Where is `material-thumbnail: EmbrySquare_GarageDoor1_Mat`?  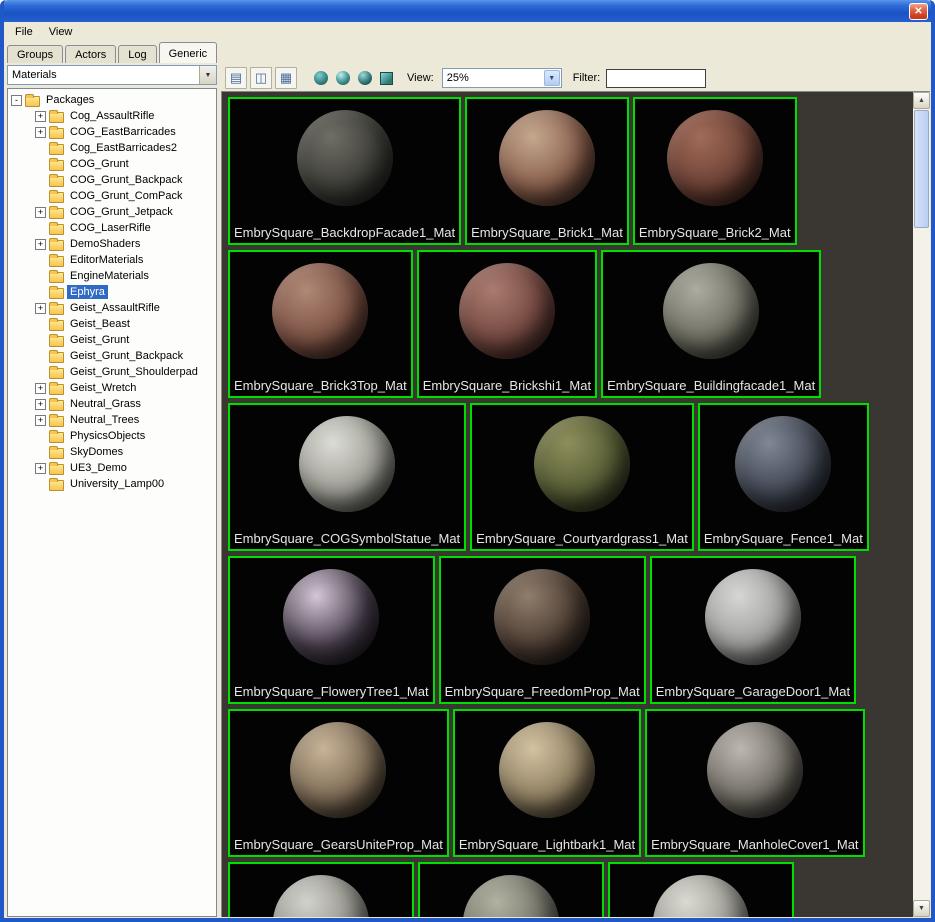
material-thumbnail: EmbrySquare_GarageDoor1_Mat is located at coordinates (753, 630).